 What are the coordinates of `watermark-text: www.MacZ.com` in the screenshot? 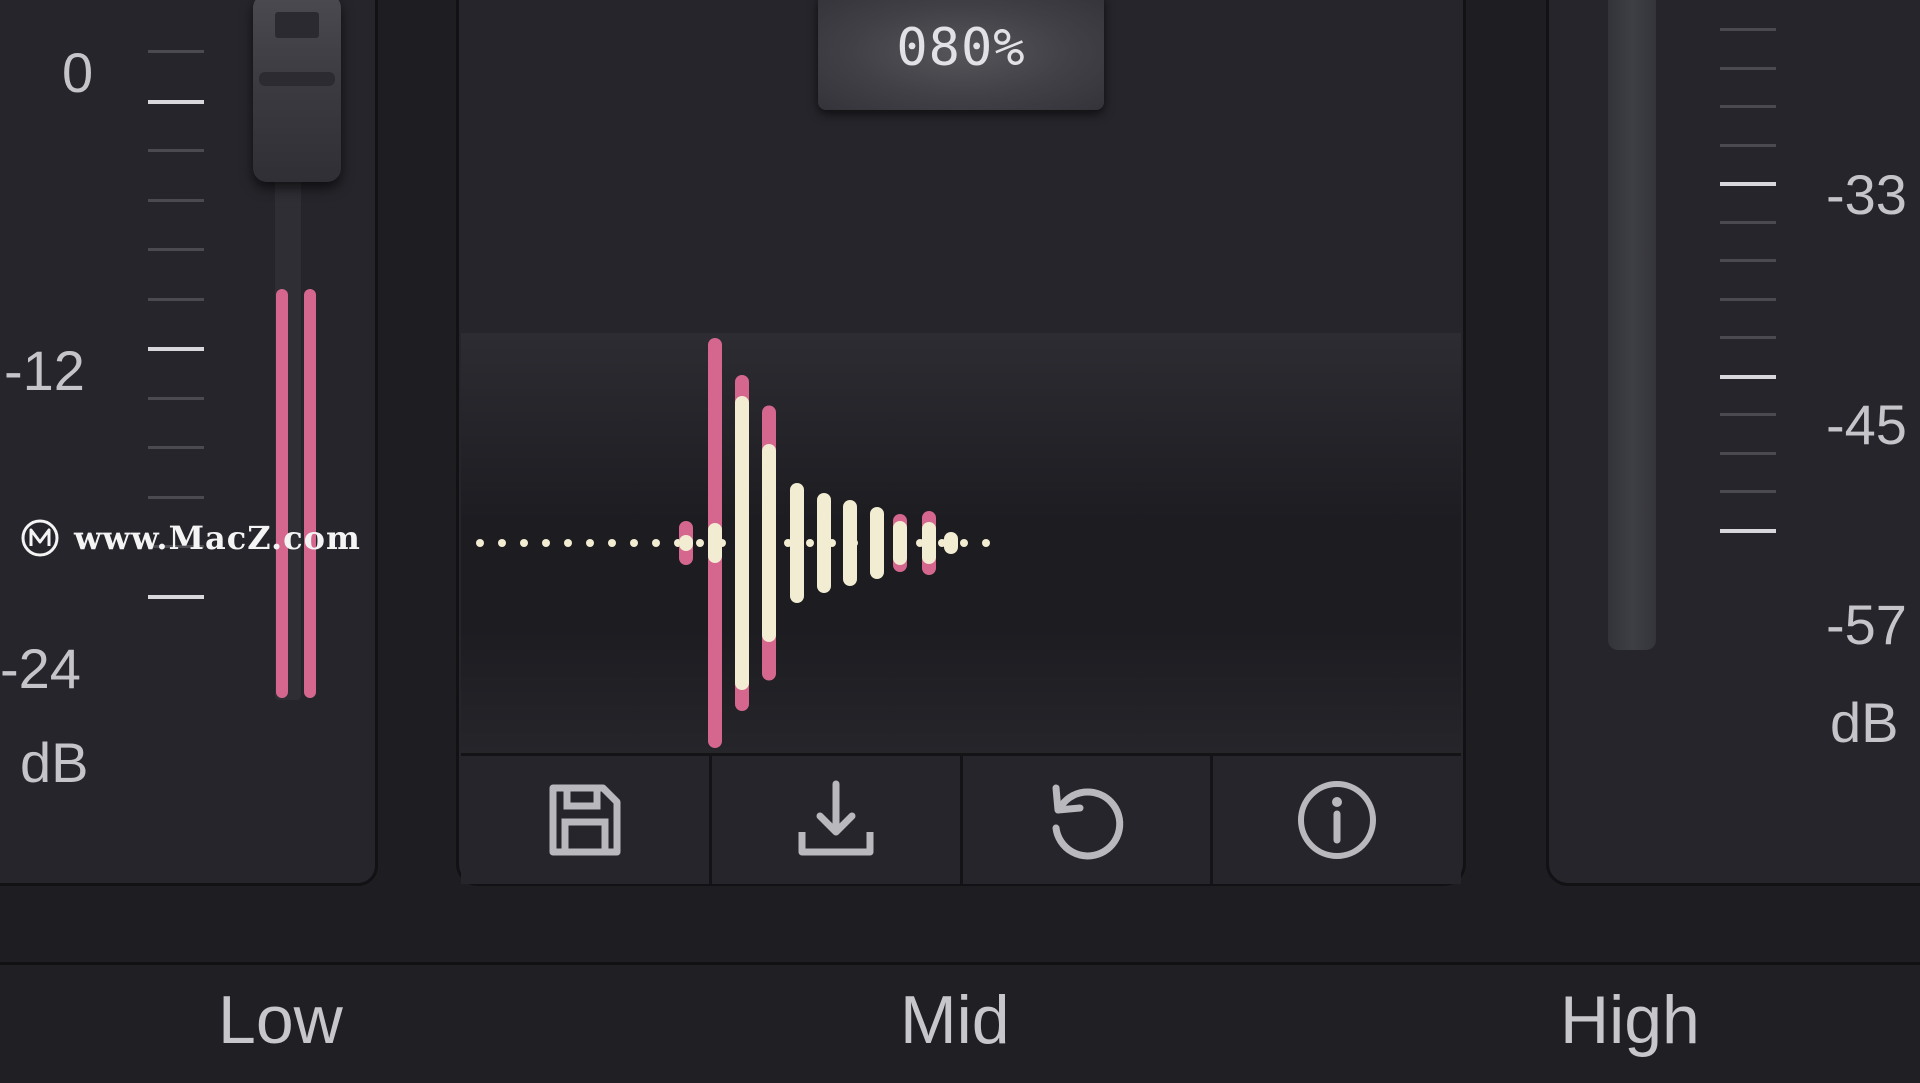 It's located at (217, 538).